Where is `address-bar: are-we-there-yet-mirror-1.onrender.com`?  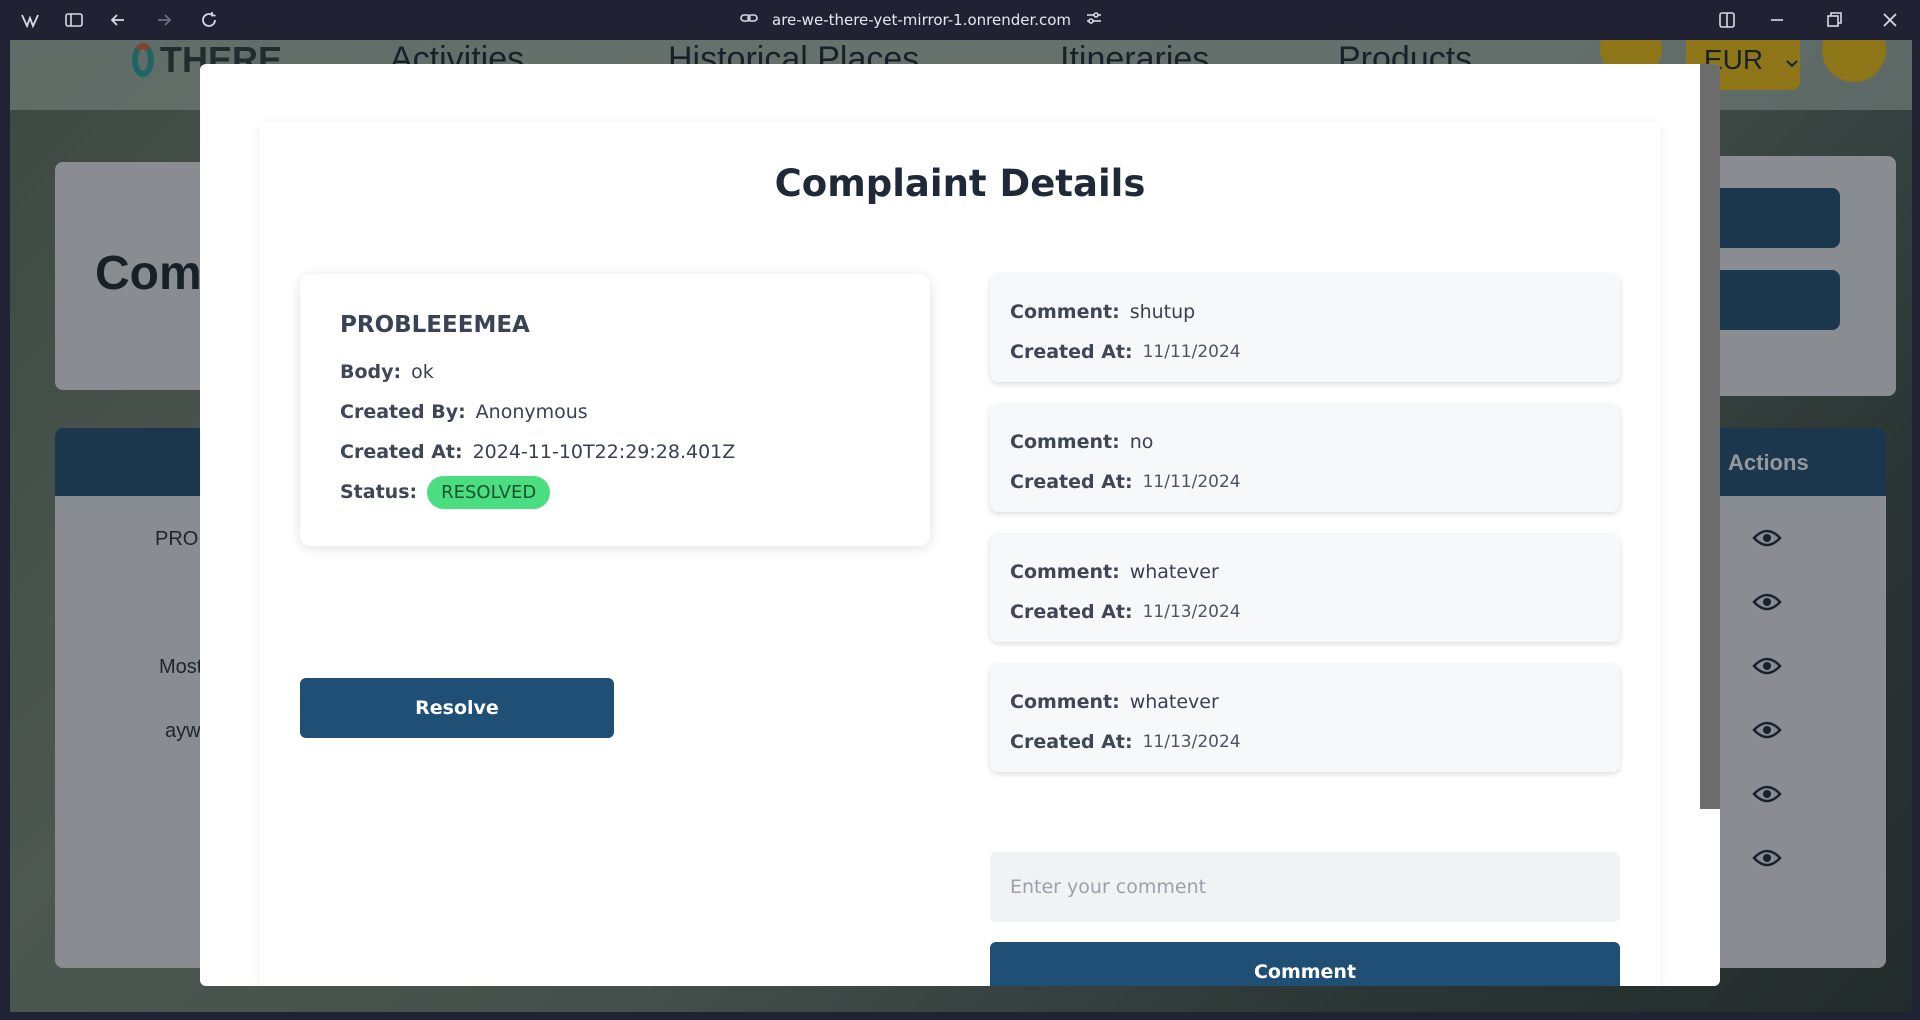
address-bar: are-we-there-yet-mirror-1.onrender.com is located at coordinates (921, 20).